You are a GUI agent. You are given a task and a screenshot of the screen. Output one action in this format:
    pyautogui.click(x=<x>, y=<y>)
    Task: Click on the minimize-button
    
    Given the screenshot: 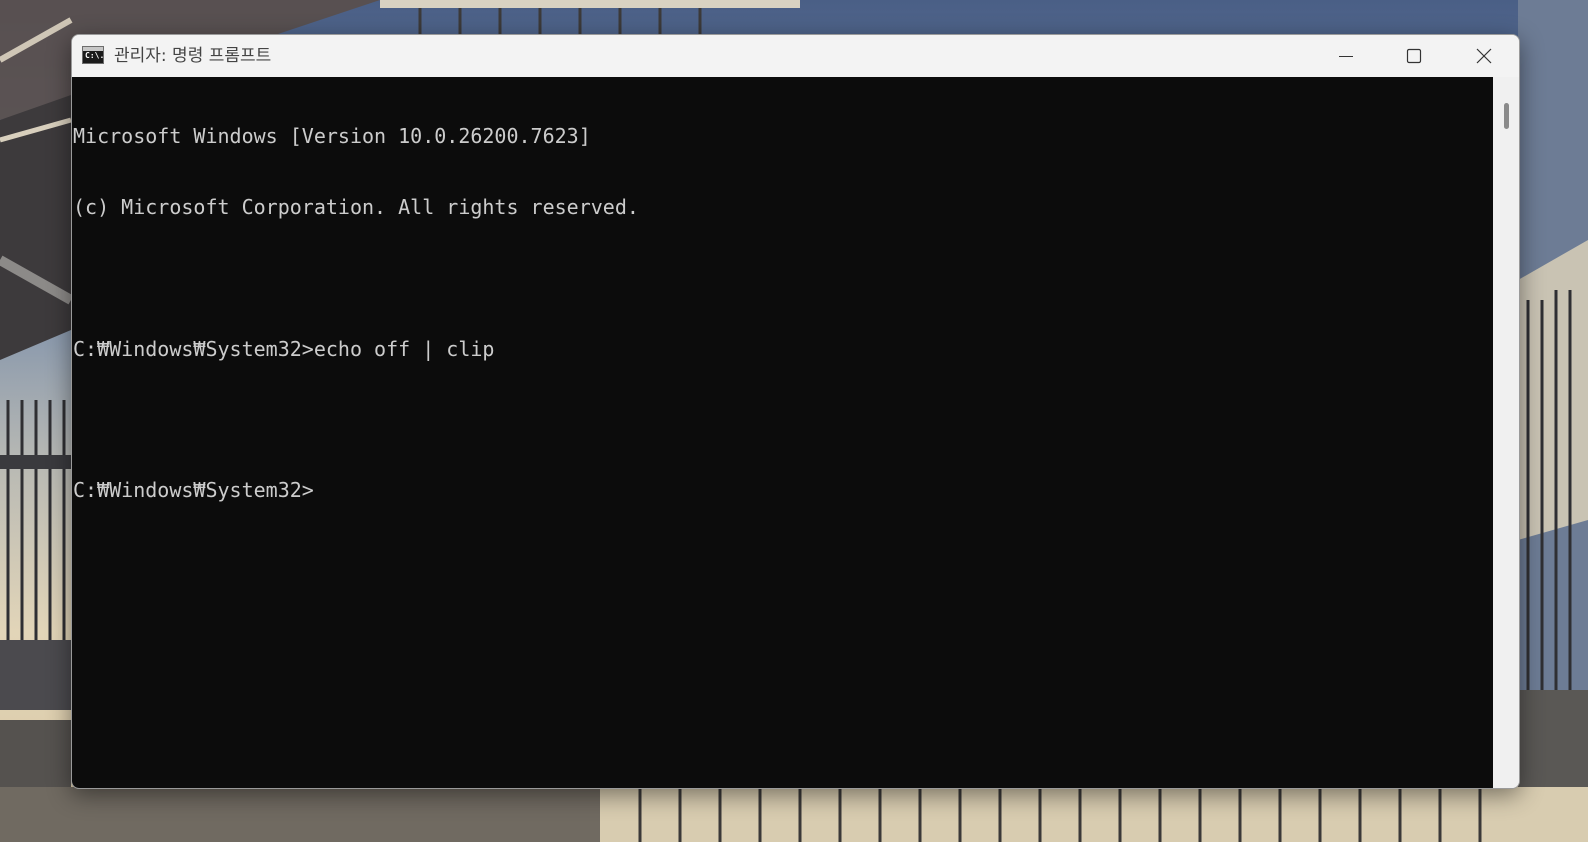 What is the action you would take?
    pyautogui.click(x=1346, y=56)
    